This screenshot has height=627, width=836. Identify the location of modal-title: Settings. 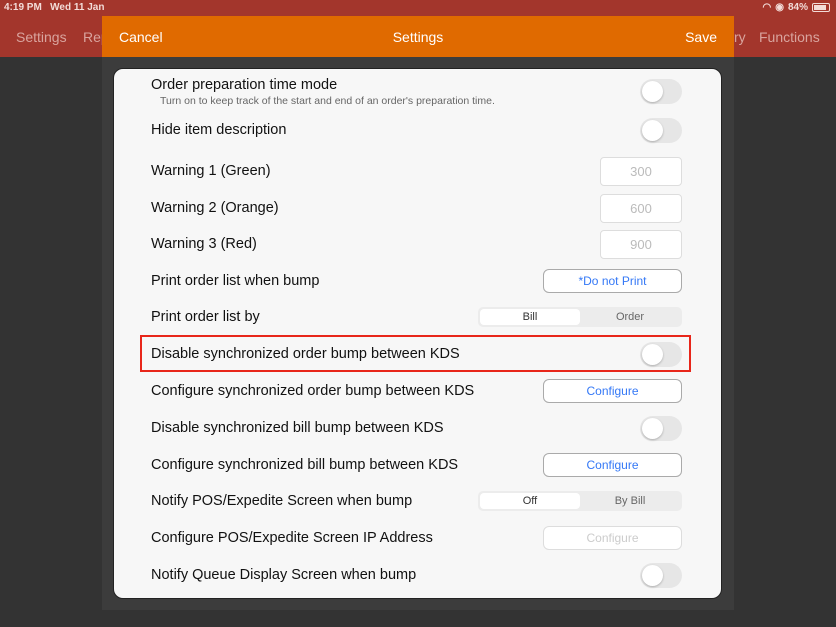
(418, 37).